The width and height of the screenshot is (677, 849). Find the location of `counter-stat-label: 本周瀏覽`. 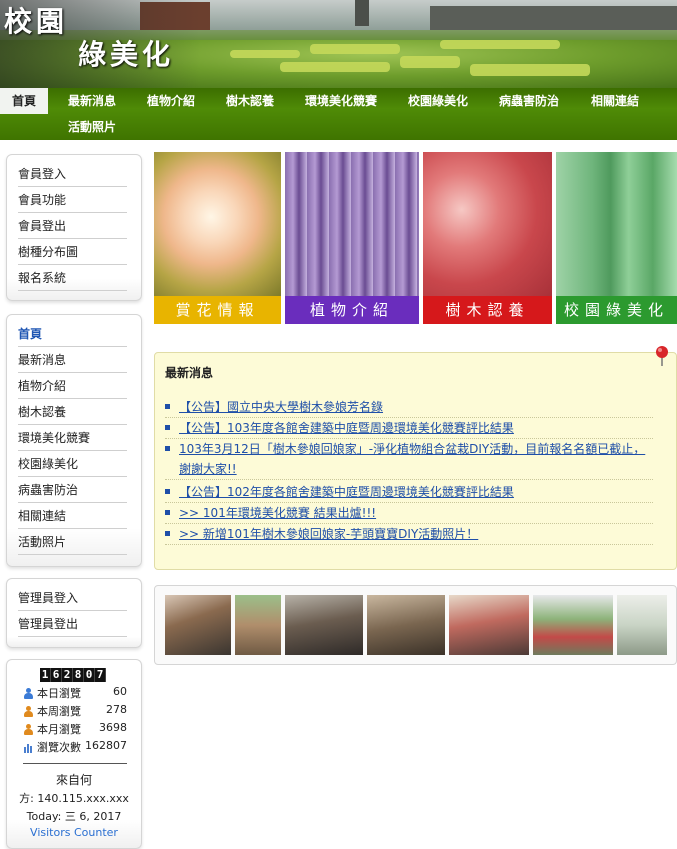

counter-stat-label: 本周瀏覽 is located at coordinates (59, 711).